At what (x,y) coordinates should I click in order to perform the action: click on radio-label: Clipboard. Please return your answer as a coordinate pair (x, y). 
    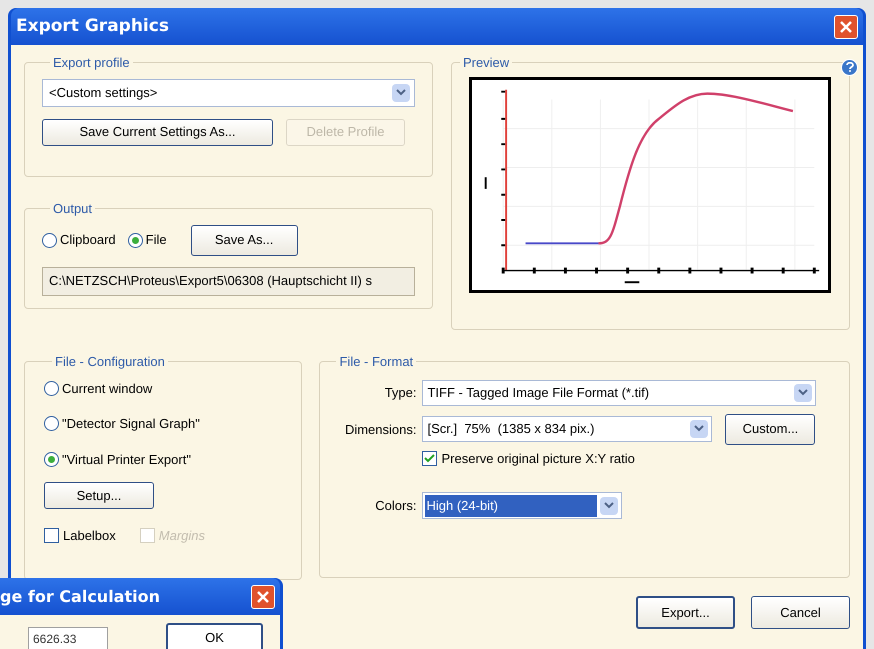
    Looking at the image, I should click on (88, 240).